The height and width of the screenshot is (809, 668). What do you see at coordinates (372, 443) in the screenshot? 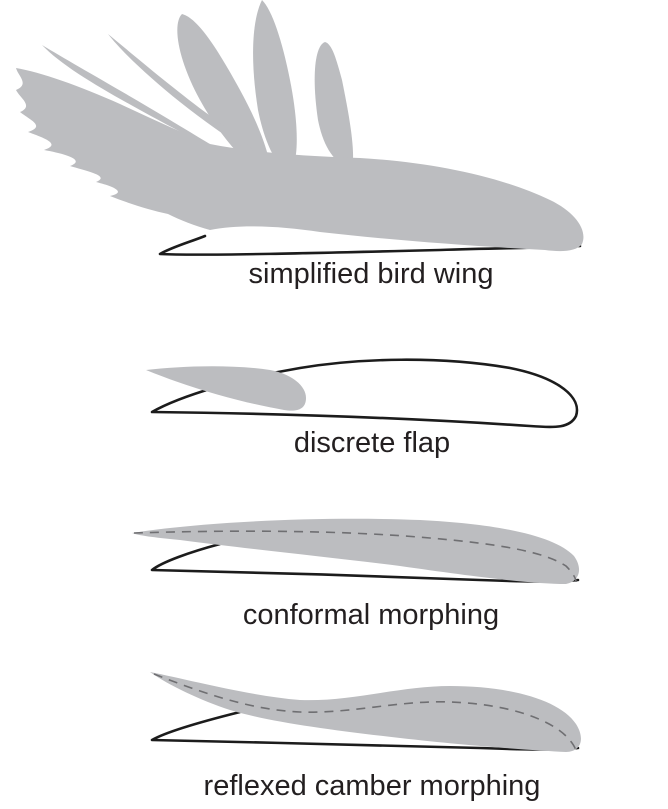
I see `discrete-flap-caption: discrete flap` at bounding box center [372, 443].